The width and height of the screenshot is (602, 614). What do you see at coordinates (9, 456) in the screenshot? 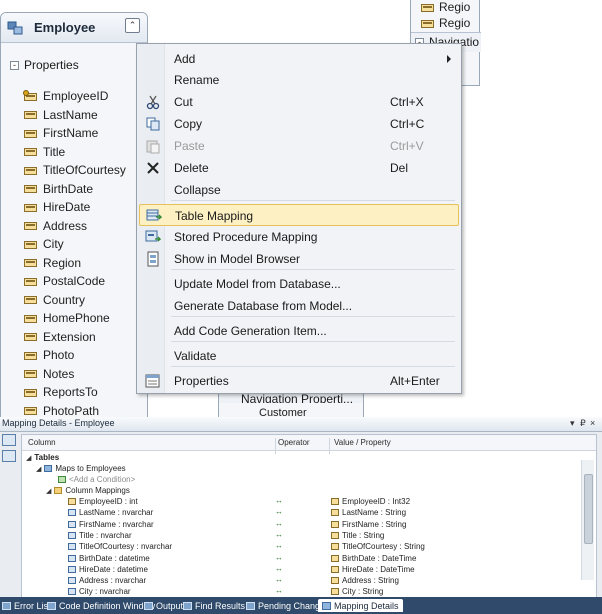
I see `map-entity-to-functions-icon` at bounding box center [9, 456].